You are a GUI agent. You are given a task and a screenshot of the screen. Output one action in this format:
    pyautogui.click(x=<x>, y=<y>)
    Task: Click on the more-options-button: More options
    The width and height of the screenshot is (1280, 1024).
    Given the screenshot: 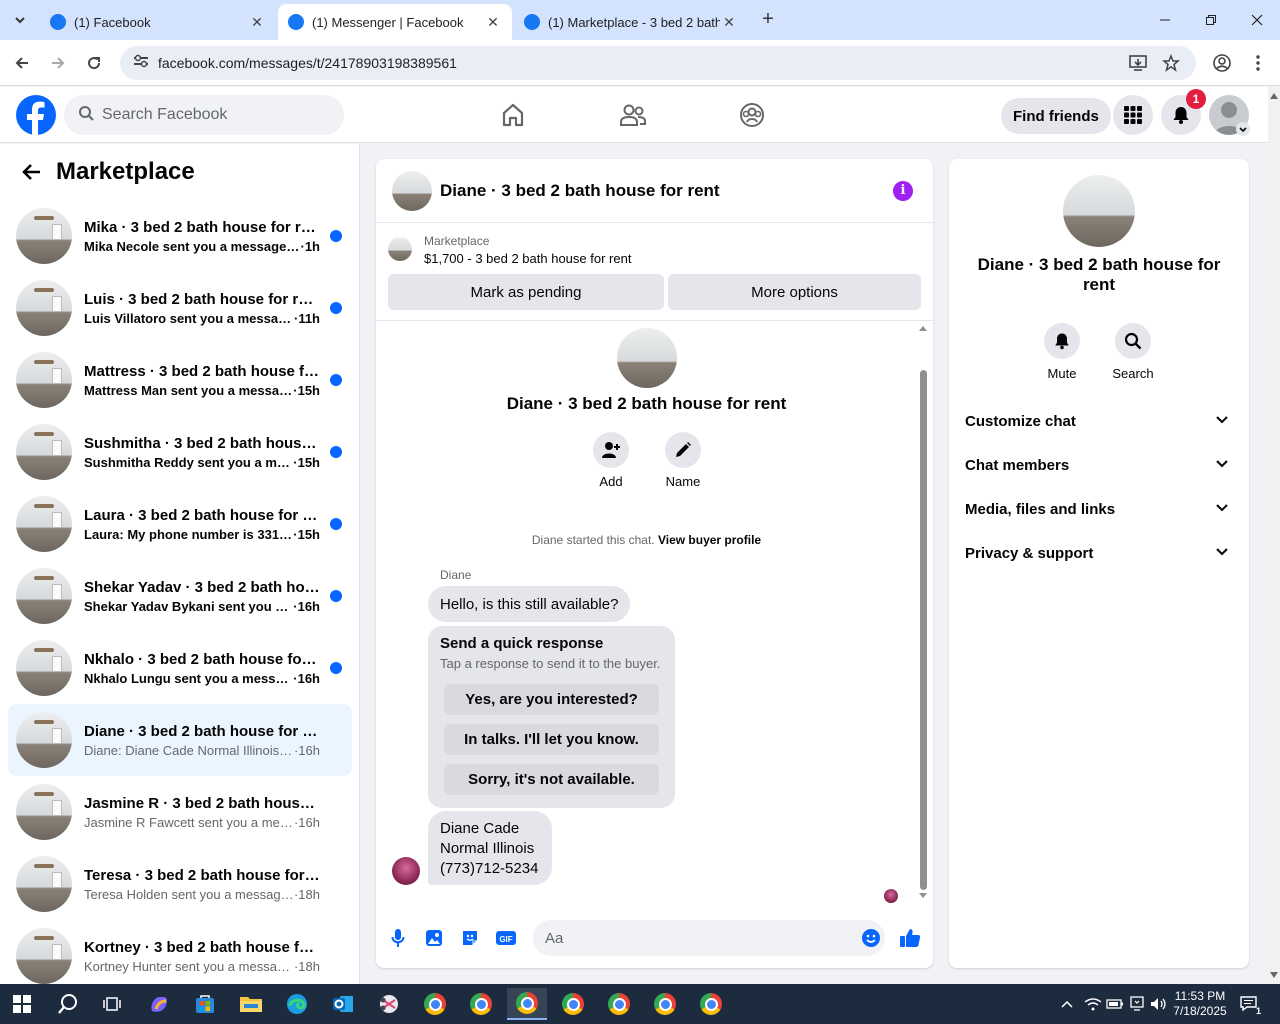 What is the action you would take?
    pyautogui.click(x=794, y=292)
    